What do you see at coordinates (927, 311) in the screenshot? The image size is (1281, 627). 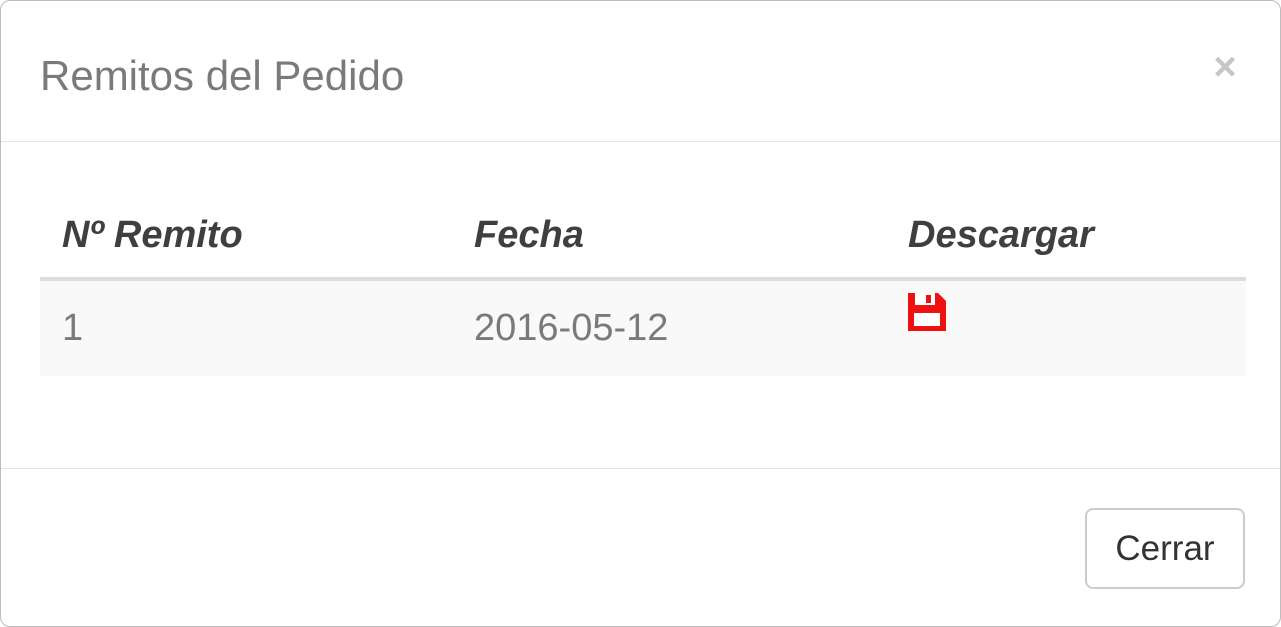 I see `floppy-disk-icon` at bounding box center [927, 311].